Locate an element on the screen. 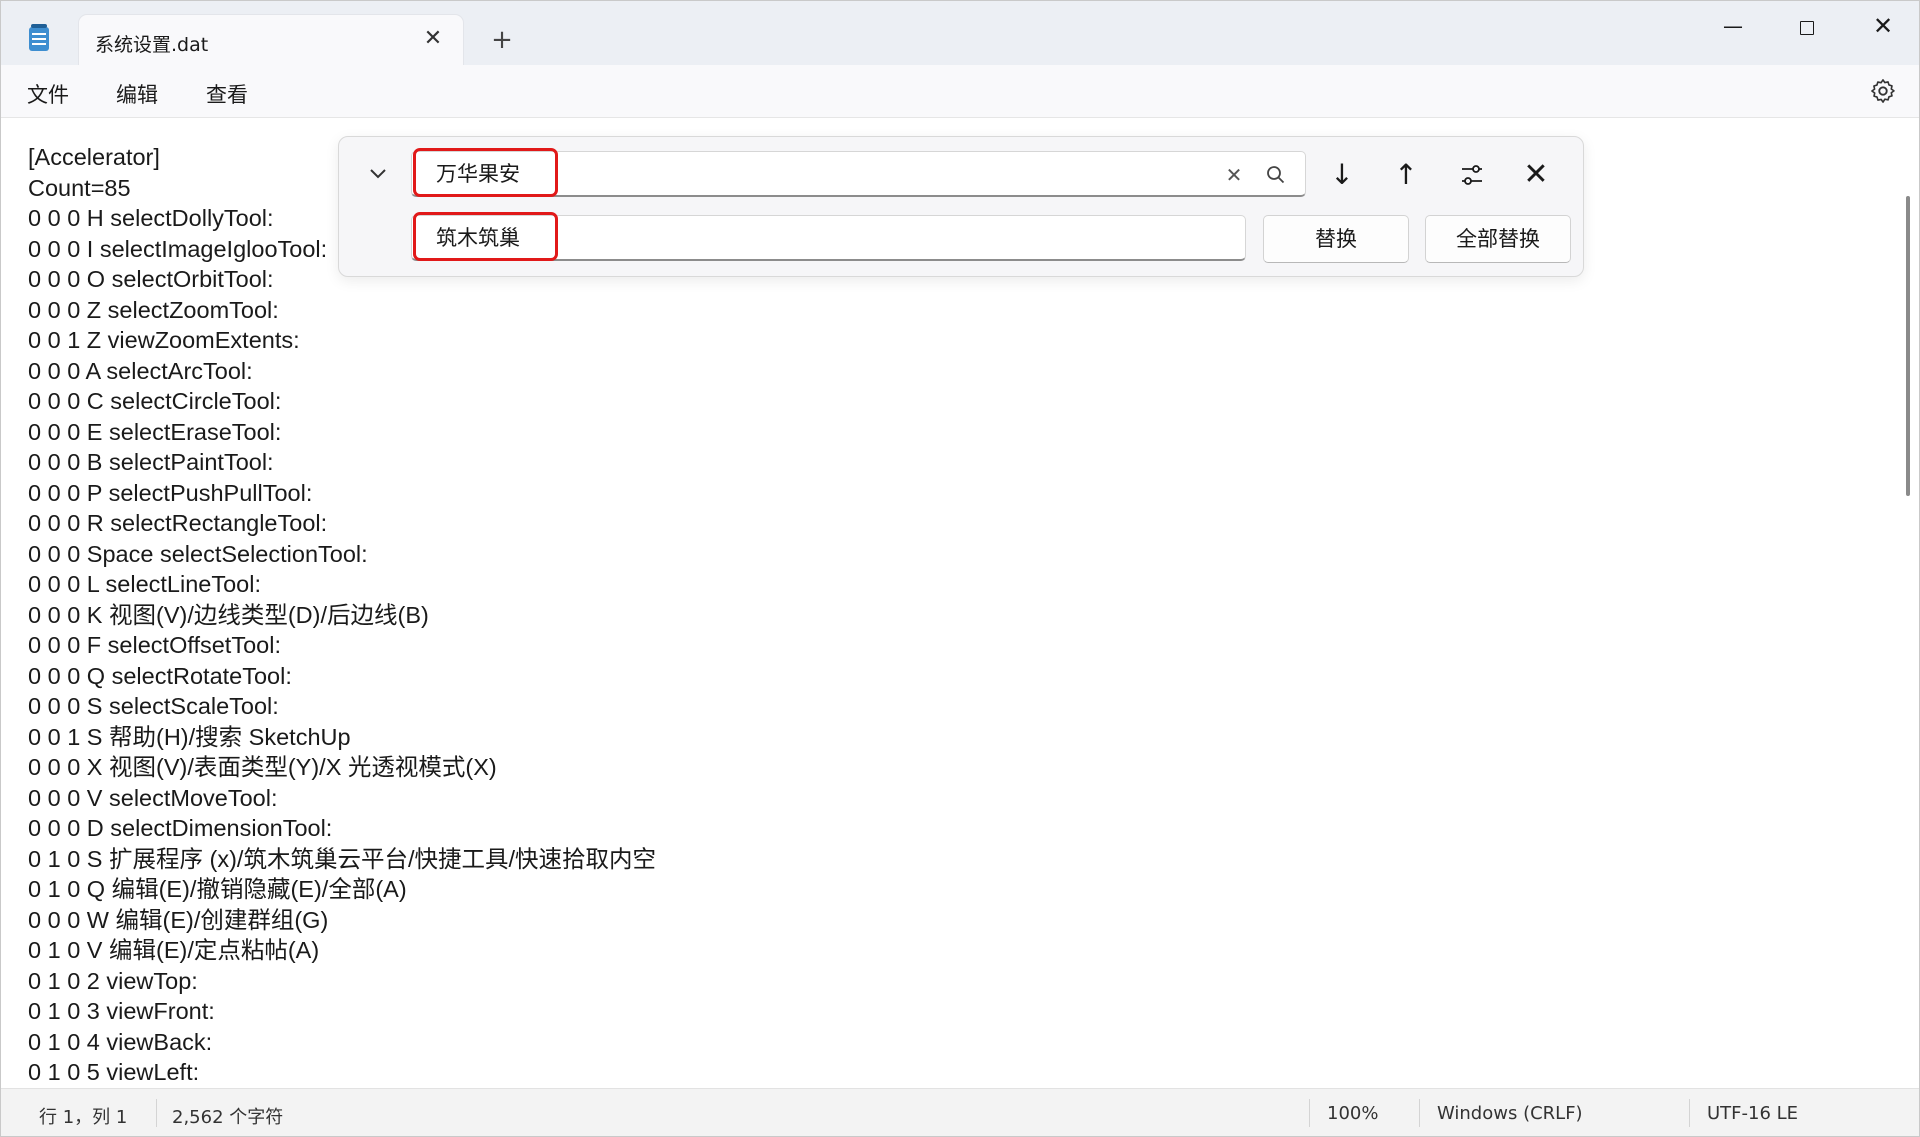  editor-line: 0 0 0 S selectScaleTool: is located at coordinates (153, 706).